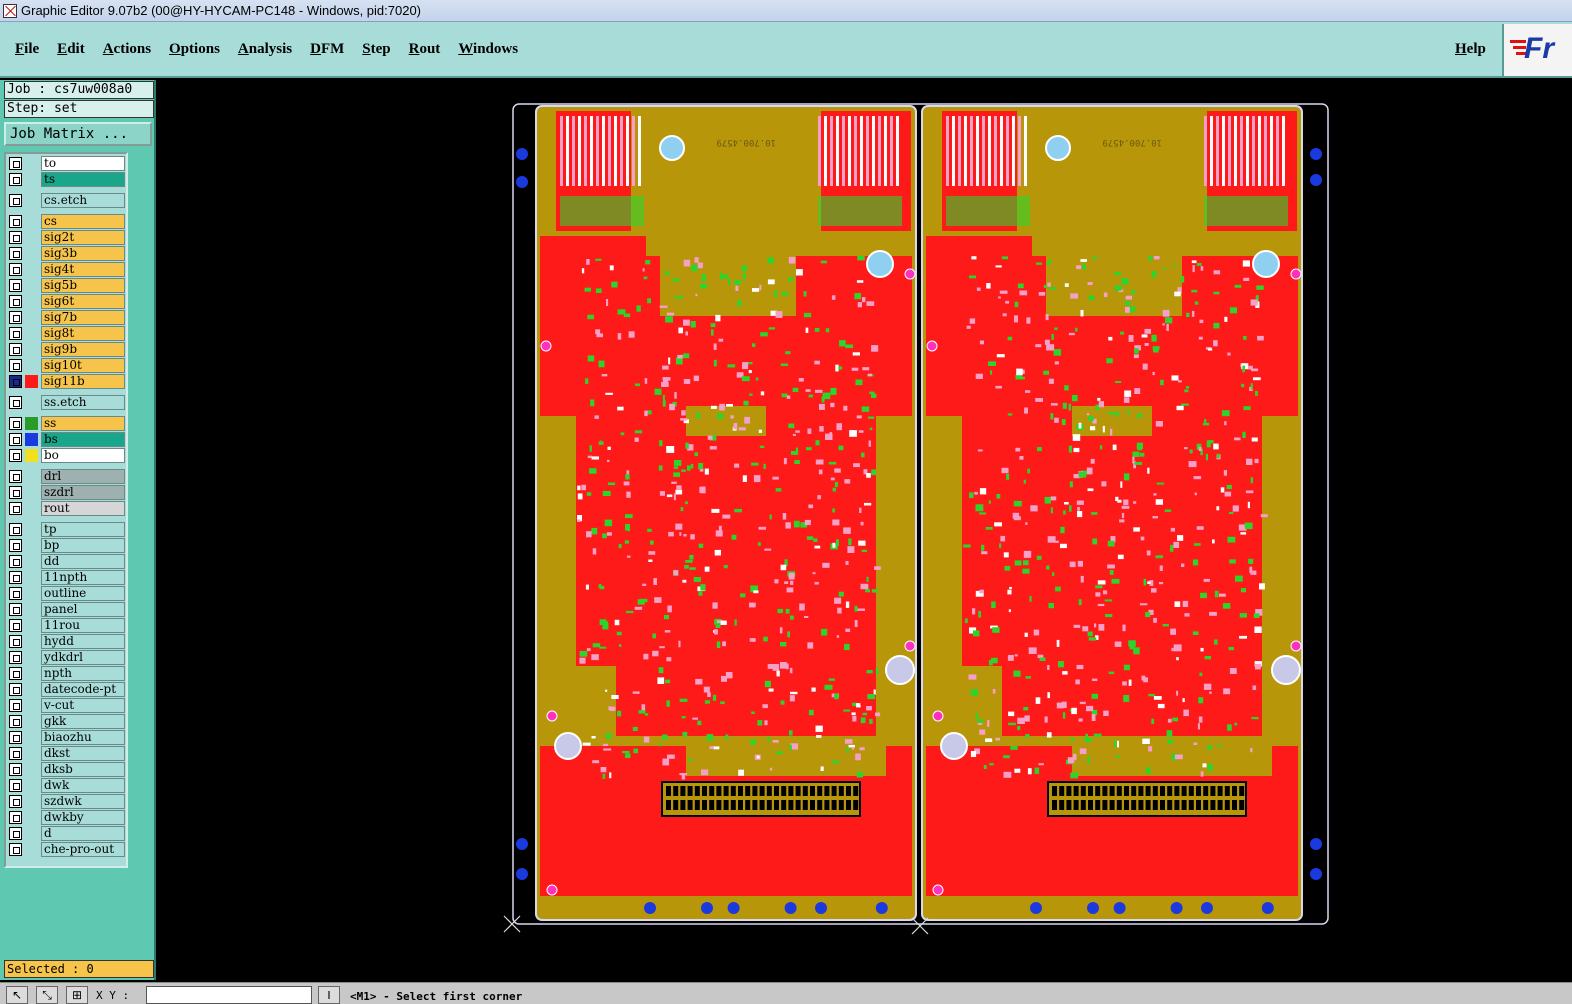 Image resolution: width=1572 pixels, height=1004 pixels. Describe the element at coordinates (67, 381) in the screenshot. I see `layer-row-sig11b: sig11b` at that location.